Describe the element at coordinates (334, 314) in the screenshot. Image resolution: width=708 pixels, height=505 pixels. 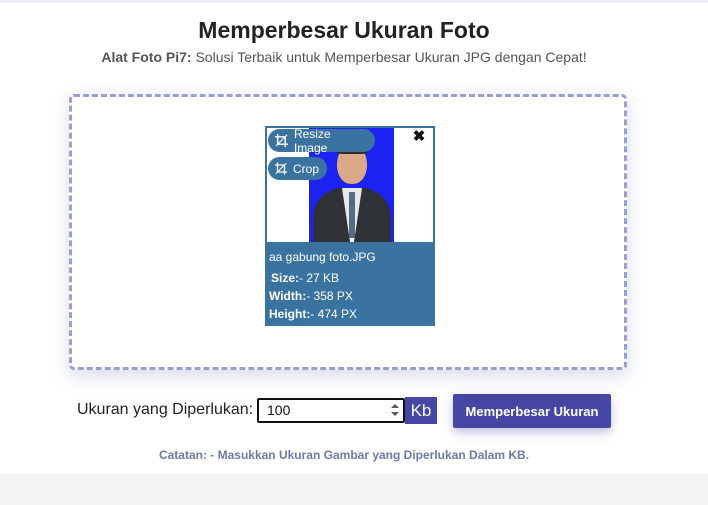
I see `file-height-value: - 474 PX` at that location.